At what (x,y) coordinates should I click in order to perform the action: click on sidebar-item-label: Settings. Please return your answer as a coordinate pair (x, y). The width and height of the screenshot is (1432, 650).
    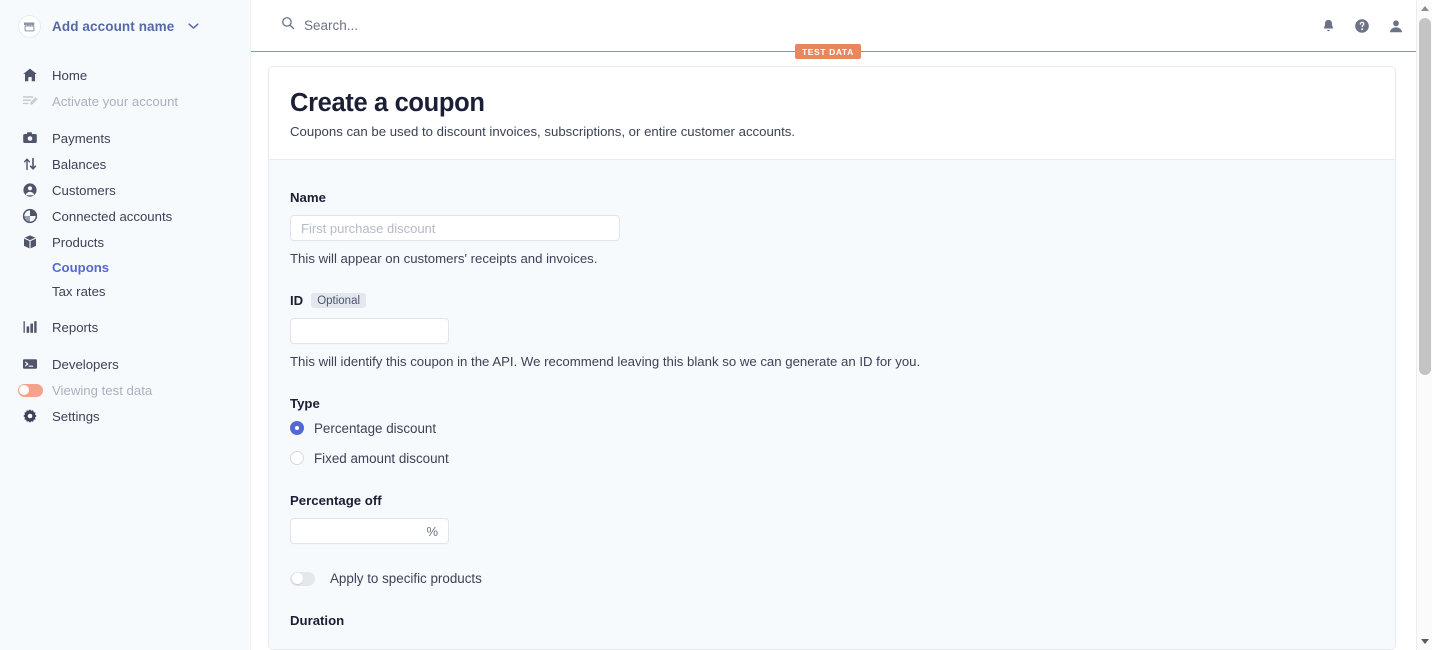
    Looking at the image, I should click on (76, 416).